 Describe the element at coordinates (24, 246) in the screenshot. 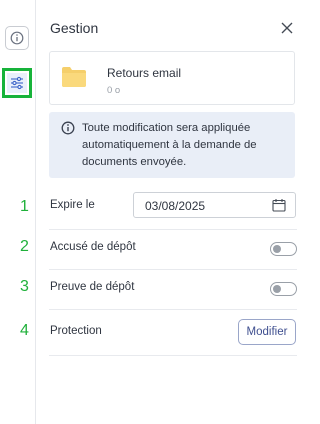

I see `marker-2: 2` at that location.